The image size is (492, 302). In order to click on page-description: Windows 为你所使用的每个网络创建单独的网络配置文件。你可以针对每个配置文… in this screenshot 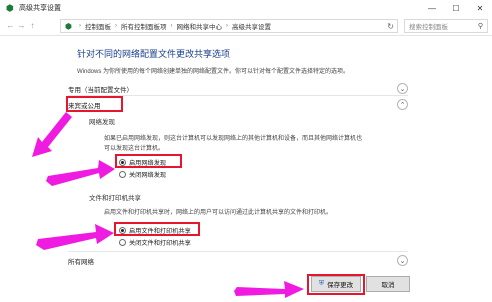, I will do `click(213, 72)`.